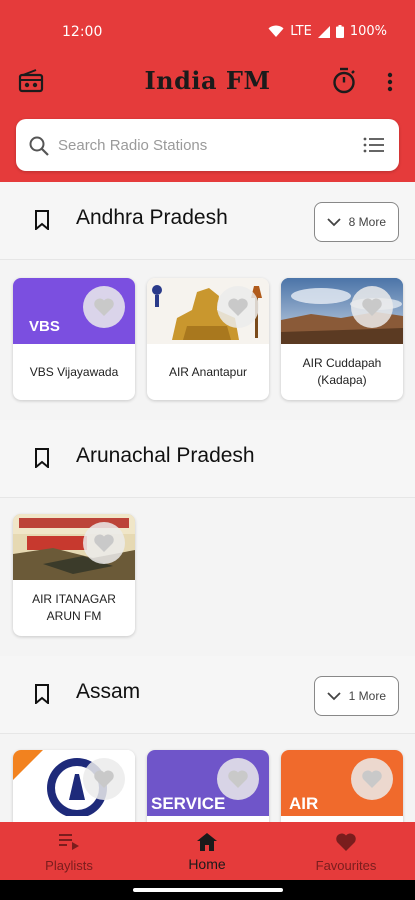 Image resolution: width=415 pixels, height=900 pixels. What do you see at coordinates (82, 32) in the screenshot?
I see `status-time: 12:00` at bounding box center [82, 32].